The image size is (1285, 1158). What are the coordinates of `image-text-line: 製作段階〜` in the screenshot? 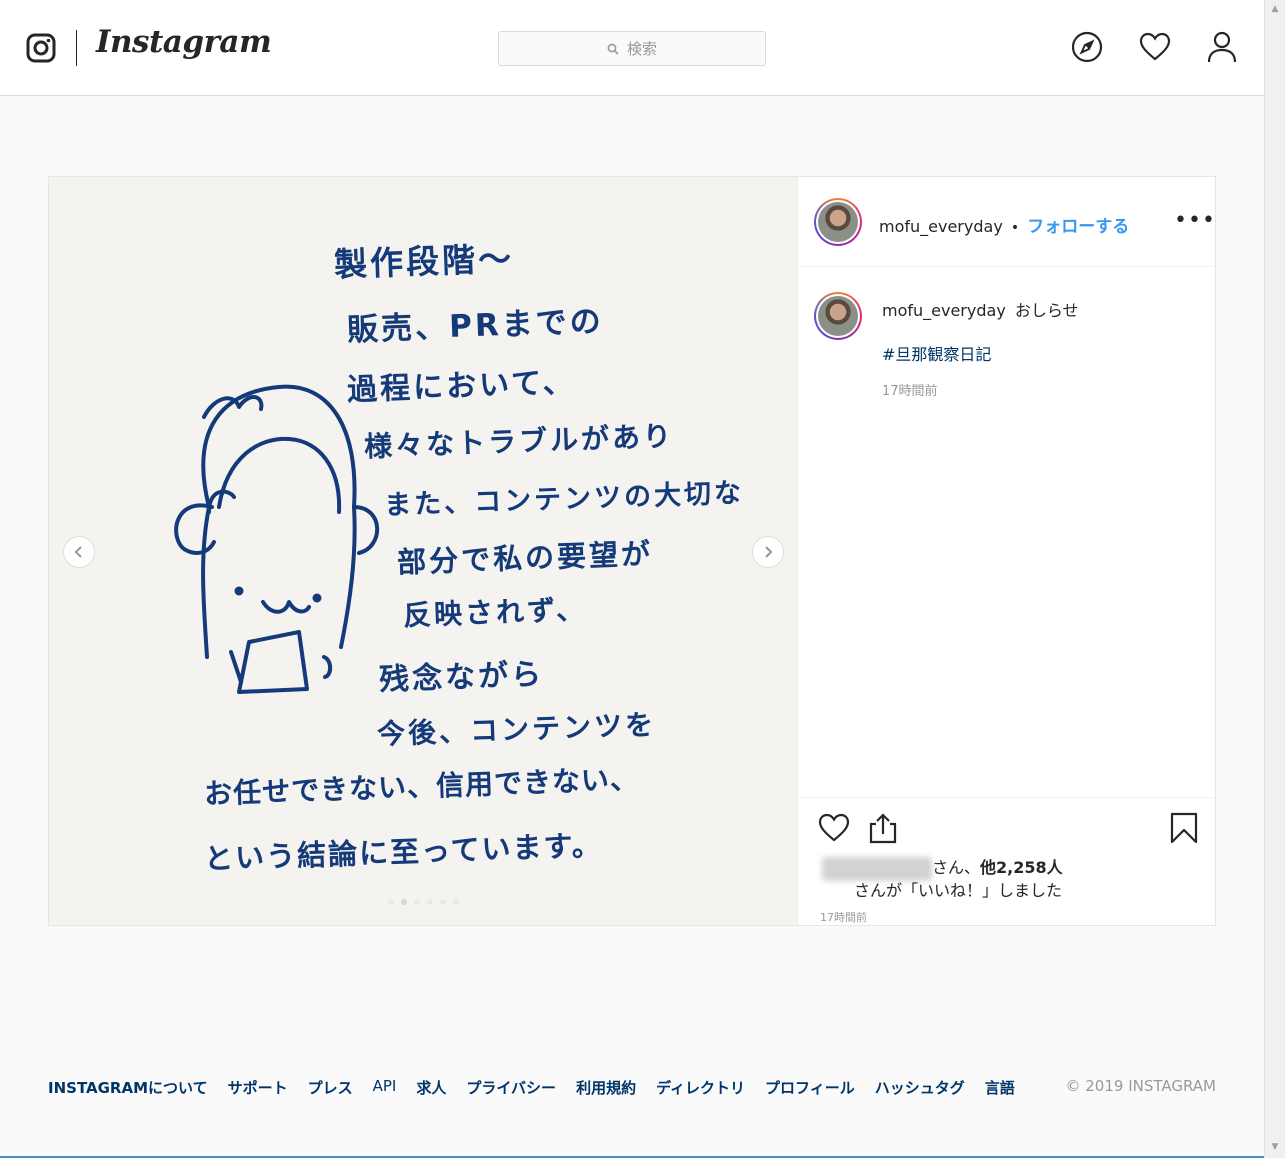 It's located at (424, 261).